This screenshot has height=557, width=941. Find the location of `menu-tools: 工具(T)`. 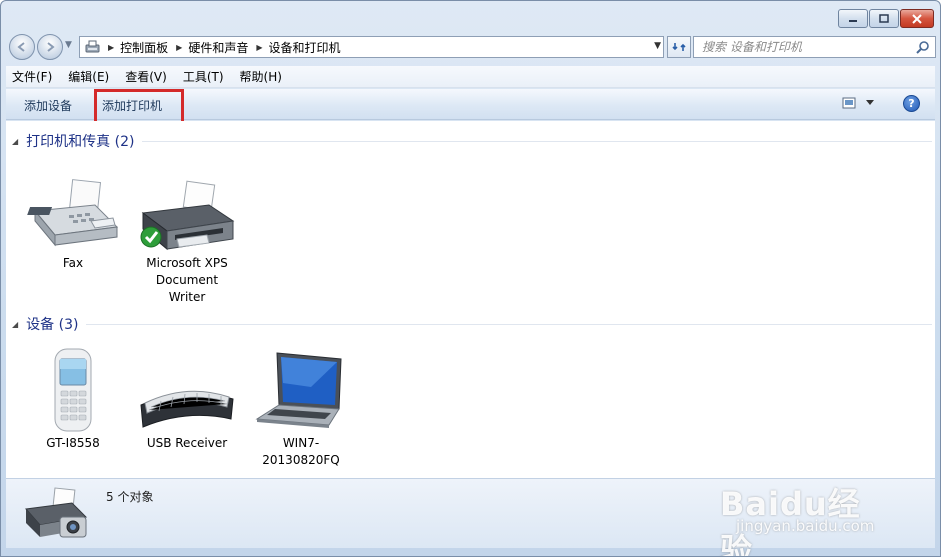

menu-tools: 工具(T) is located at coordinates (203, 76).